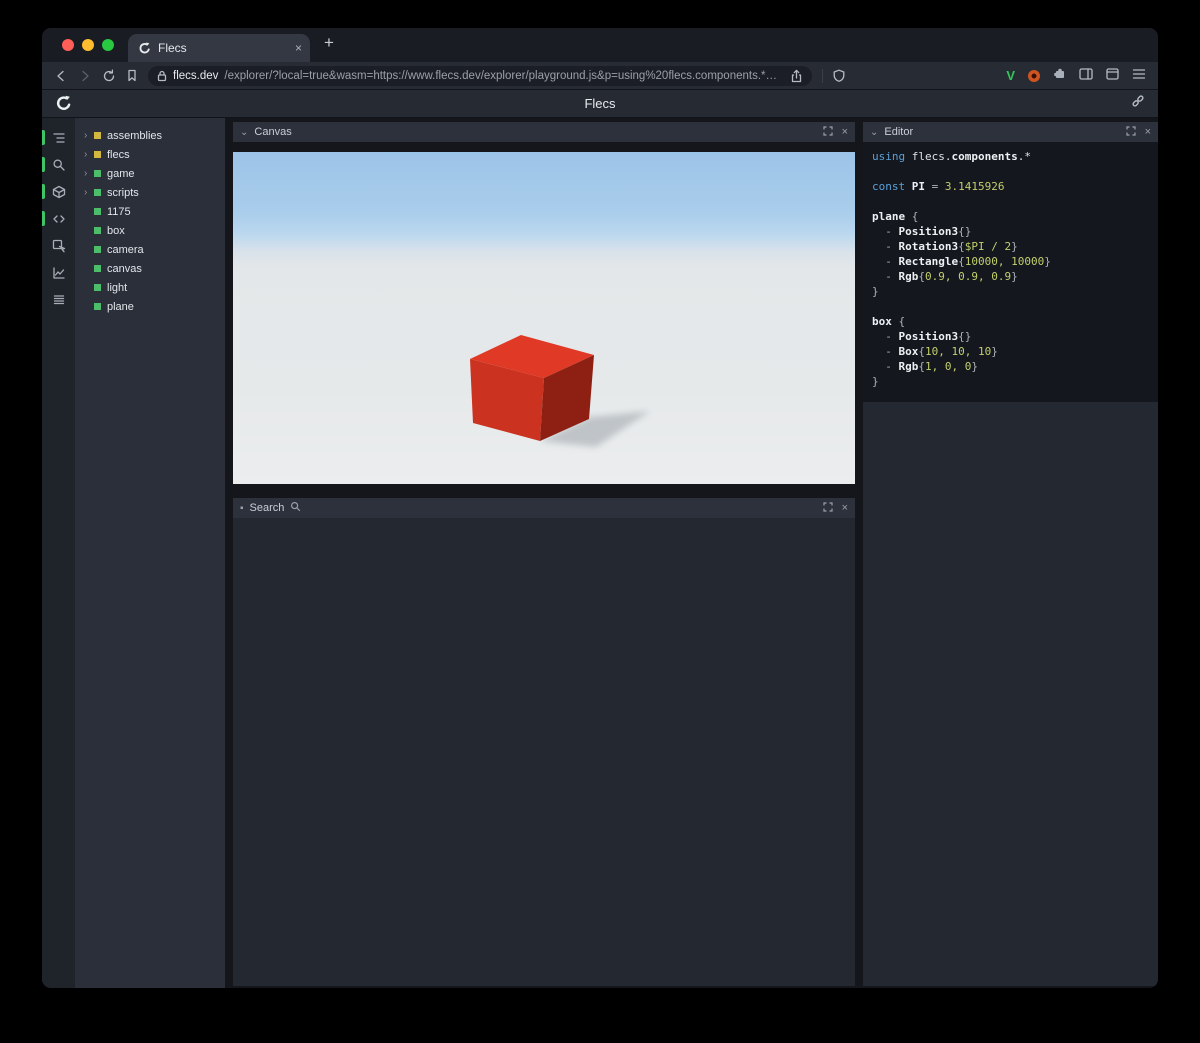  I want to click on sidebar-statistics-icon, so click(58, 272).